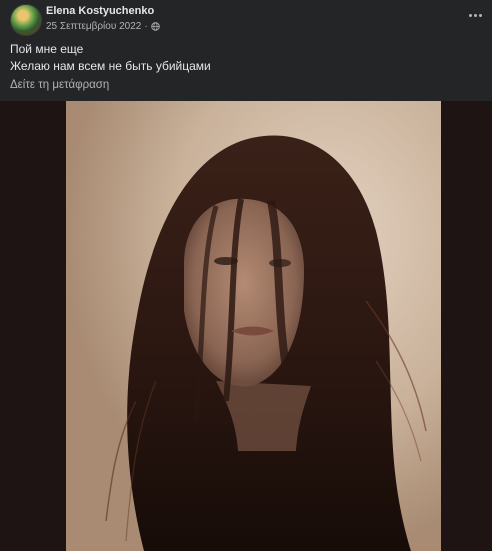 The height and width of the screenshot is (551, 492). What do you see at coordinates (155, 26) in the screenshot?
I see `globe-icon` at bounding box center [155, 26].